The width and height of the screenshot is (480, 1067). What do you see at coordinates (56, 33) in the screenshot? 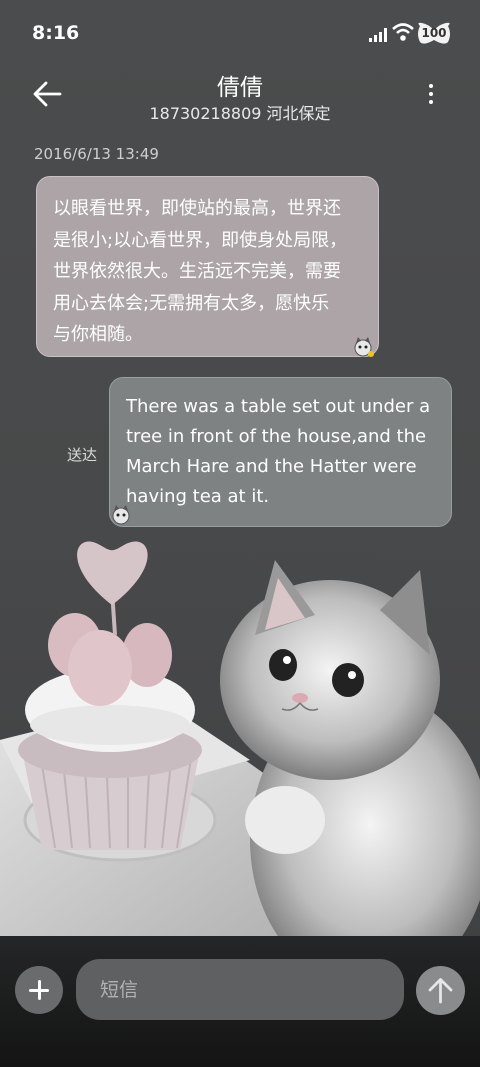
I see `status-time: 8:16` at bounding box center [56, 33].